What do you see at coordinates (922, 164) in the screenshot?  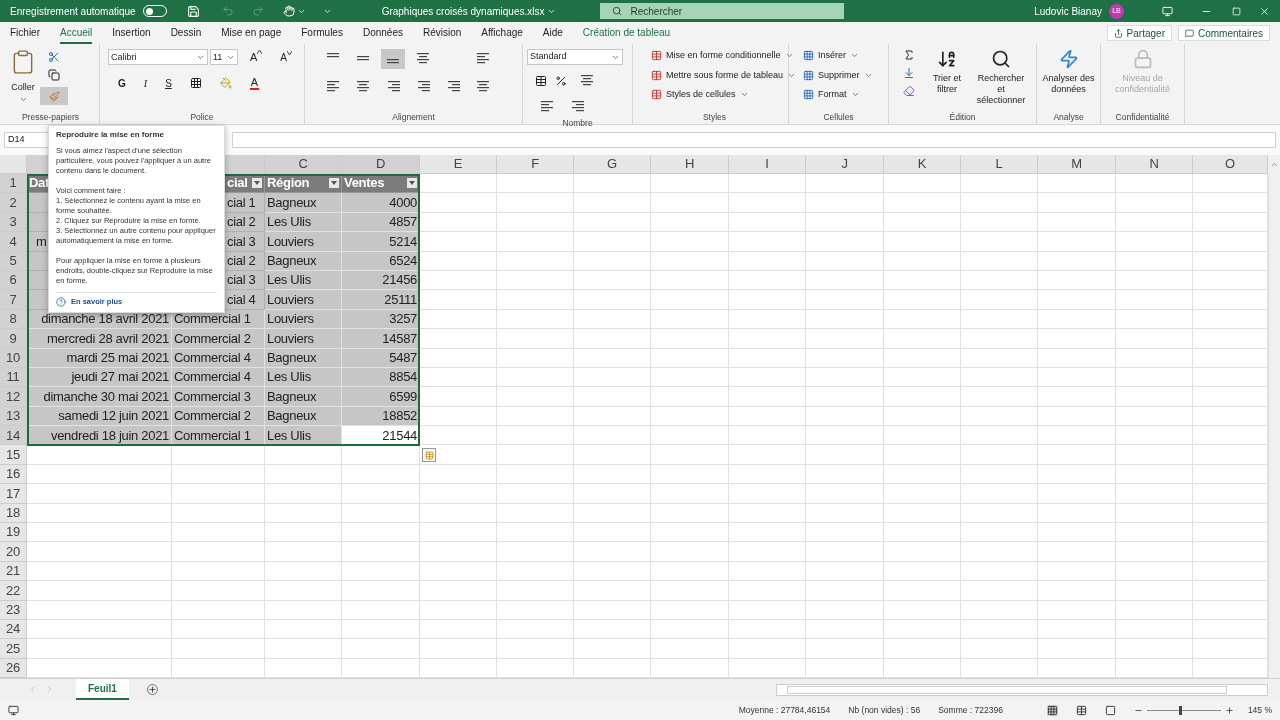 I see `column-header: K` at bounding box center [922, 164].